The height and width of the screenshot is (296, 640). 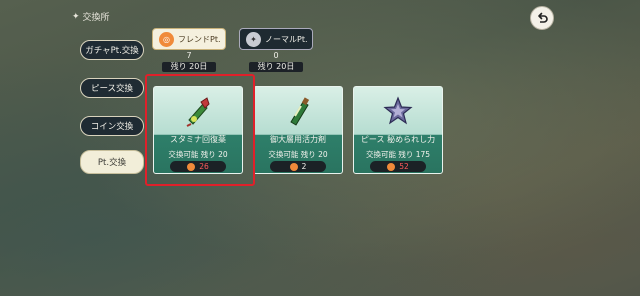 I want to click on selection-highlight, so click(x=200, y=130).